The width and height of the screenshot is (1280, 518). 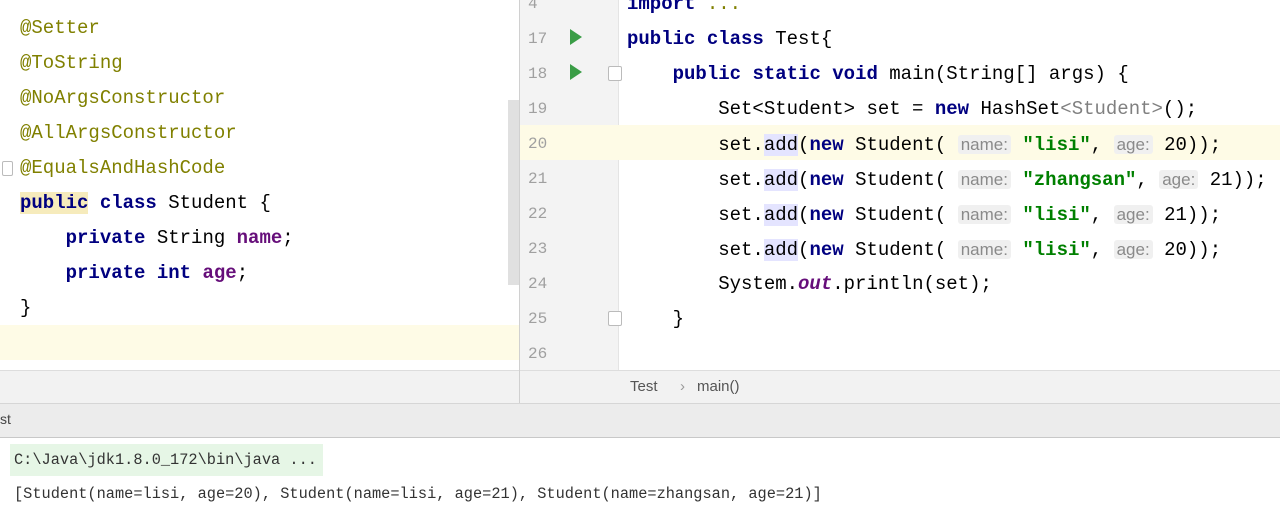 I want to click on line-number: 20, so click(x=538, y=144).